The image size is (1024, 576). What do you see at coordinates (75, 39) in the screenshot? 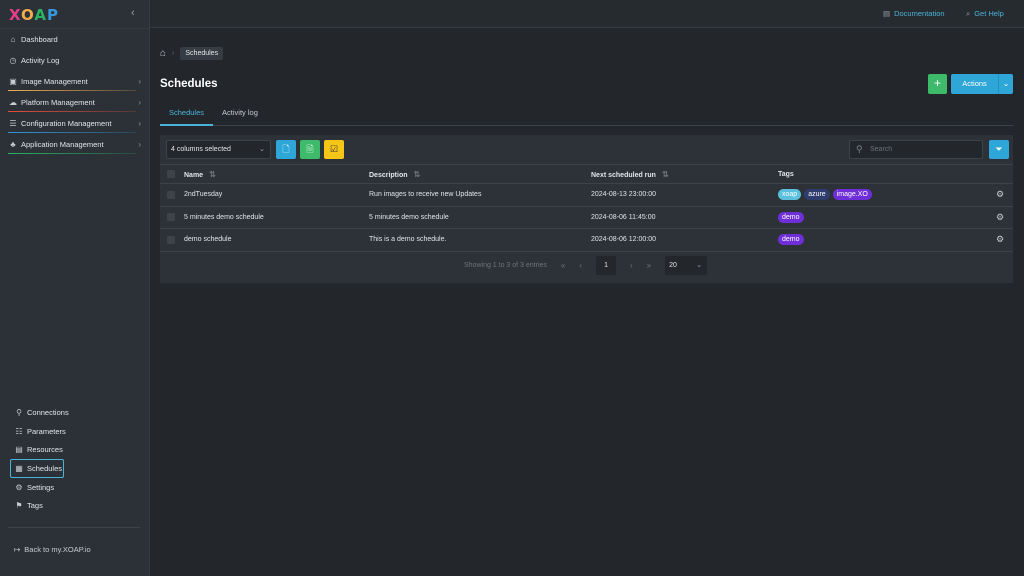
I see `sidebar-item-dashboard: ⌂ Dashboard` at bounding box center [75, 39].